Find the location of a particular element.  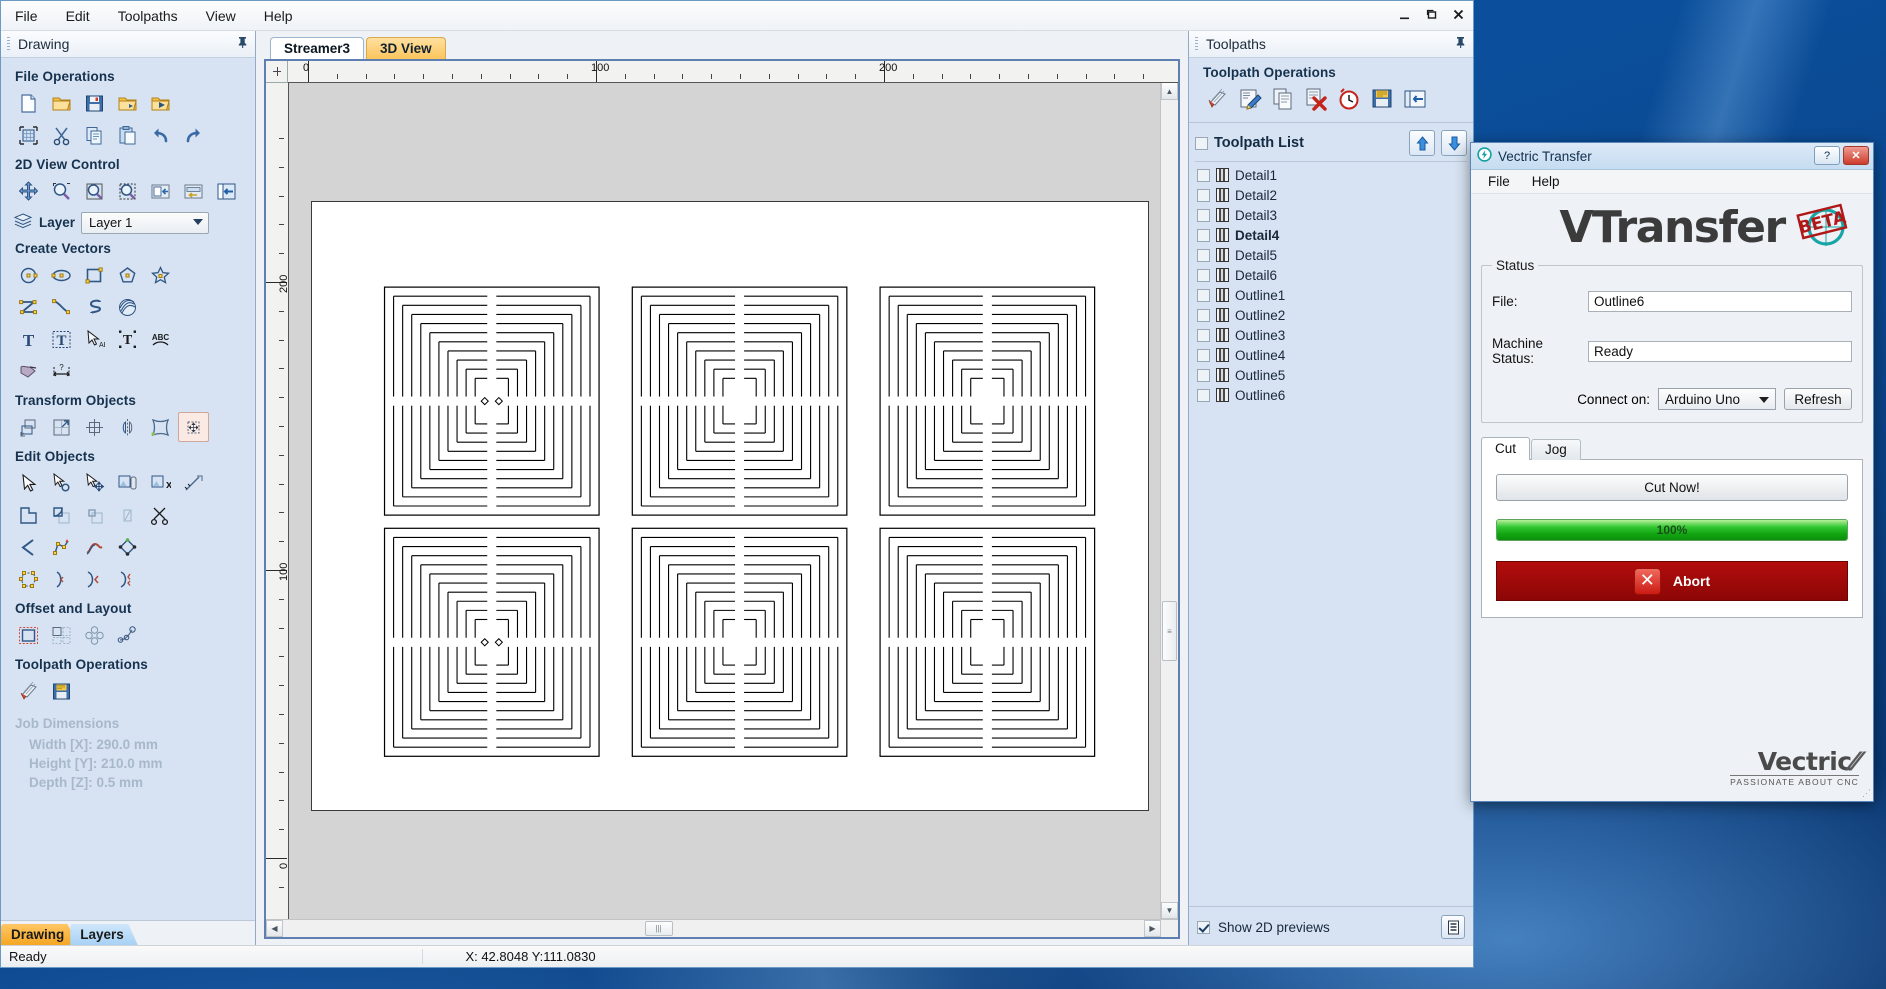

zoom-drawing-icon is located at coordinates (160, 191).